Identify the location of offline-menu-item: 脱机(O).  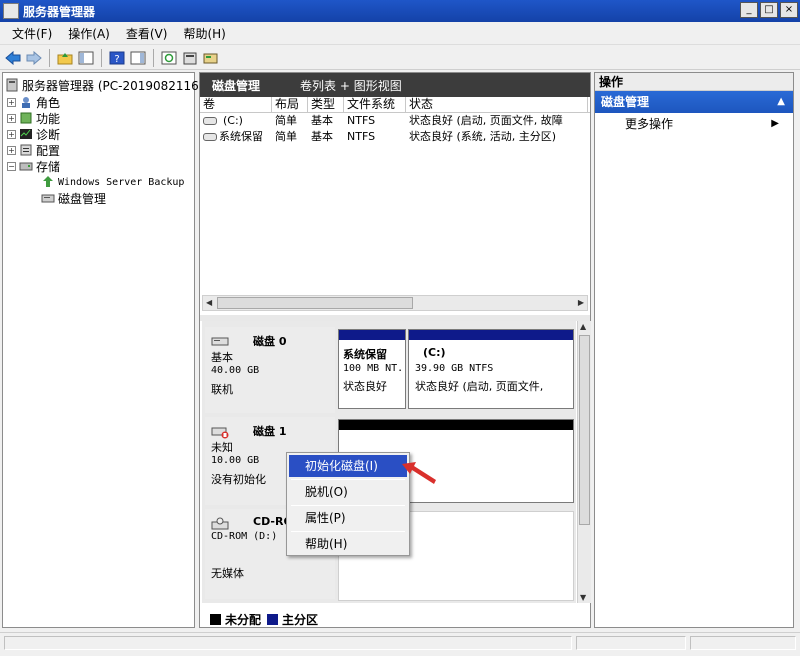
(348, 492).